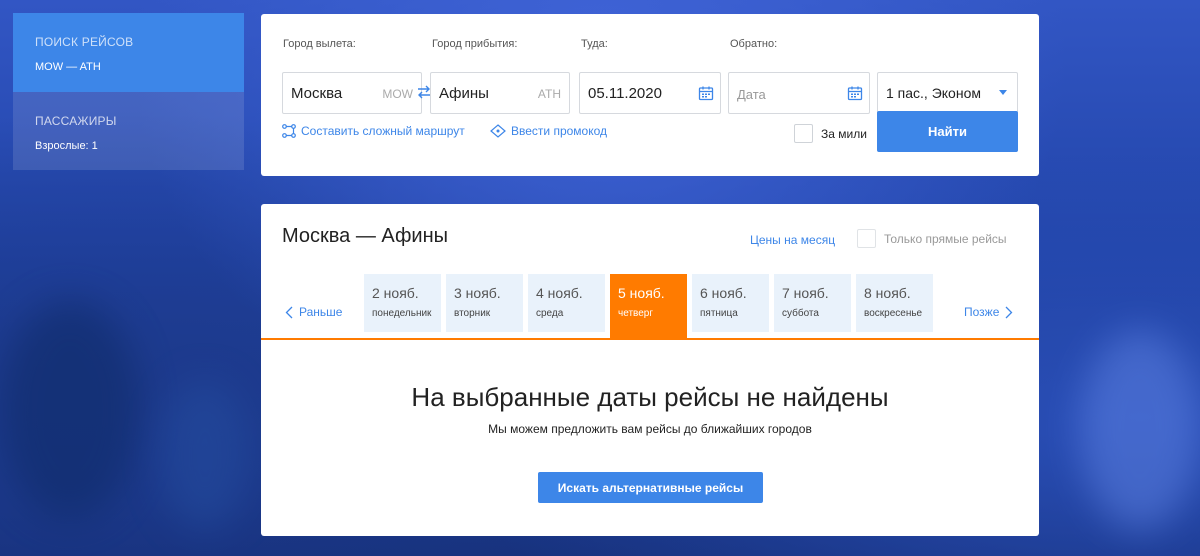 Image resolution: width=1200 pixels, height=556 pixels. What do you see at coordinates (128, 131) in the screenshot?
I see `sidebar-item-passengers: ПАССАЖИРЫ Взрослые: 1` at bounding box center [128, 131].